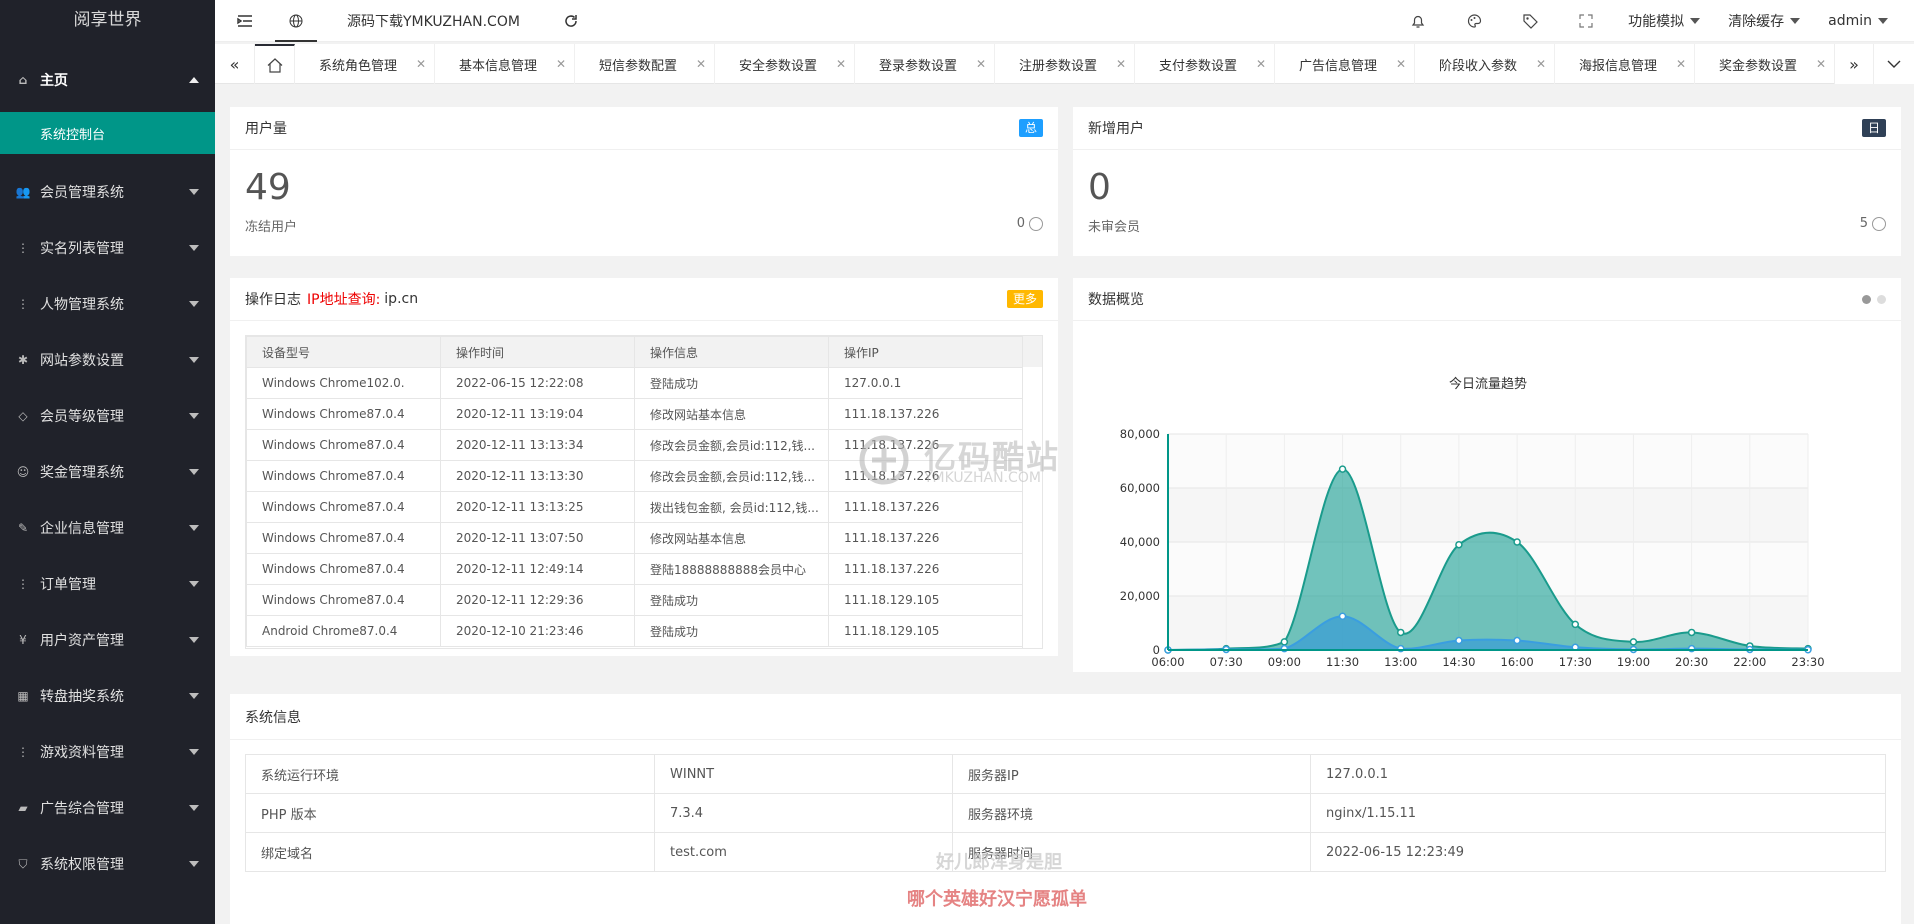  What do you see at coordinates (107, 360) in the screenshot?
I see `sidebar-item: ✱ 网站参数设置` at bounding box center [107, 360].